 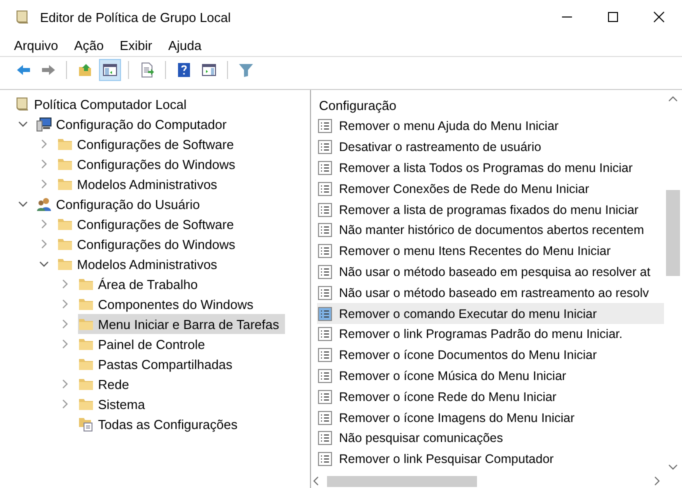 What do you see at coordinates (316, 481) in the screenshot?
I see `scroll-left-icon` at bounding box center [316, 481].